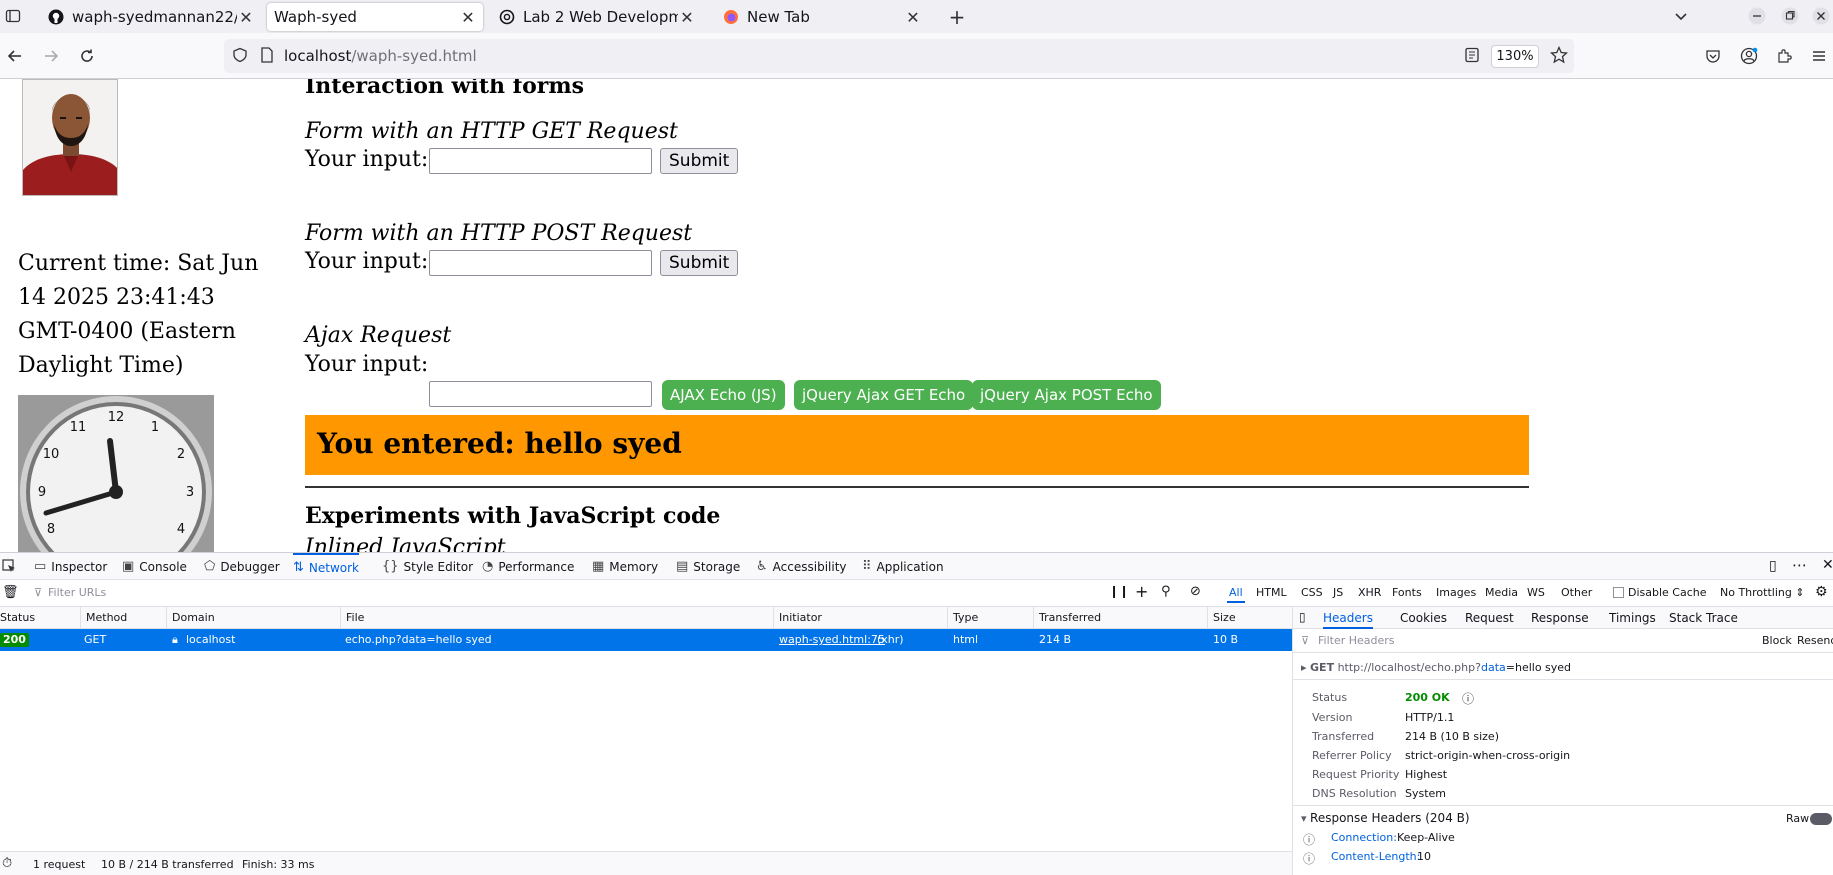 Image resolution: width=1833 pixels, height=875 pixels. What do you see at coordinates (267, 57) in the screenshot?
I see `page-info-icon` at bounding box center [267, 57].